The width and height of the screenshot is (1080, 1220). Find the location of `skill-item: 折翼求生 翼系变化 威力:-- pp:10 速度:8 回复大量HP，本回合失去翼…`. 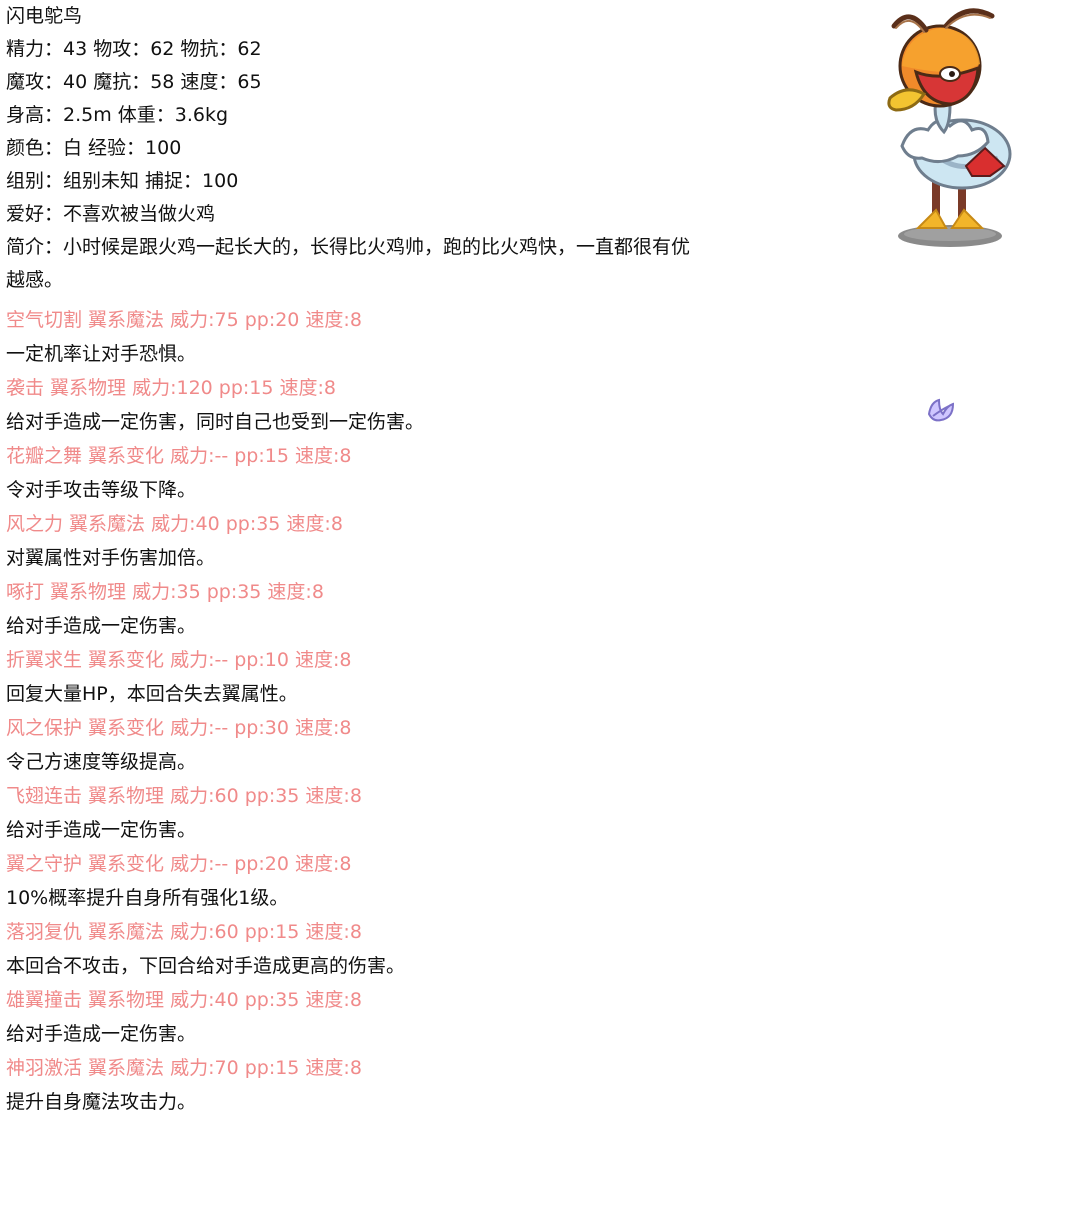

skill-item: 折翼求生 翼系变化 威力:-- pp:10 速度:8 回复大量HP，本回合失去翼… is located at coordinates (351, 677).